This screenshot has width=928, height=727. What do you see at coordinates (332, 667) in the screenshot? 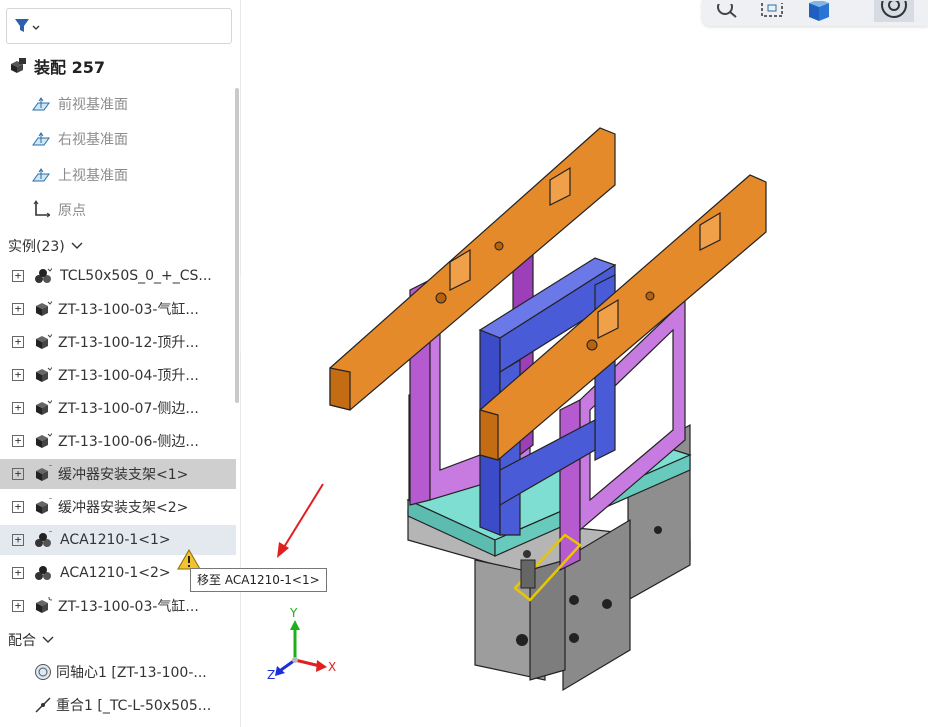
I see `axis-x-label: X` at bounding box center [332, 667].